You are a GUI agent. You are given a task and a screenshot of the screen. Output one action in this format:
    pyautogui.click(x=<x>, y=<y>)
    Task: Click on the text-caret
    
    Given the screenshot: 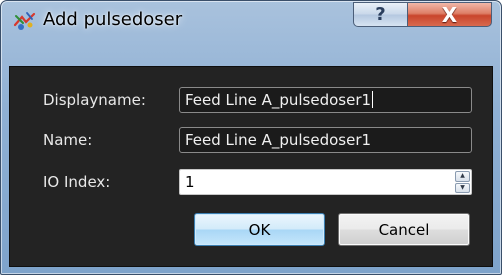 What is the action you would take?
    pyautogui.click(x=373, y=99)
    